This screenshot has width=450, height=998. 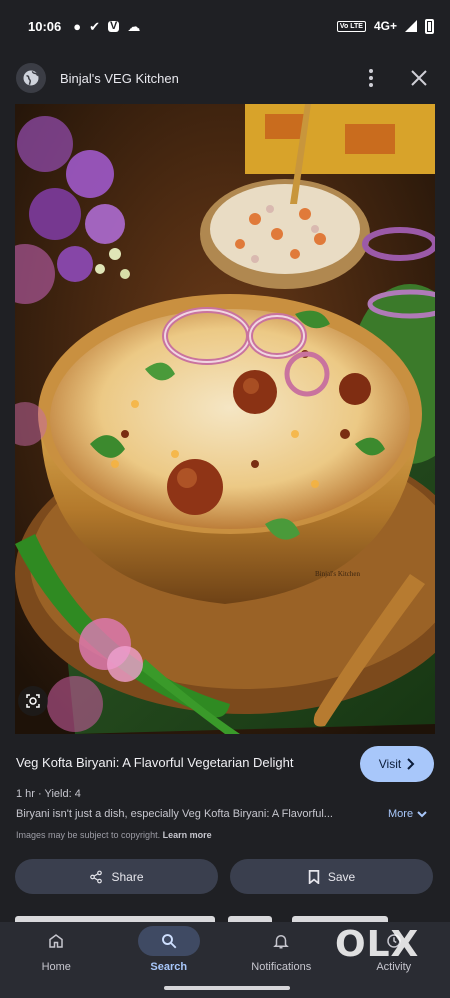 I want to click on more-options-icon, so click(x=371, y=78).